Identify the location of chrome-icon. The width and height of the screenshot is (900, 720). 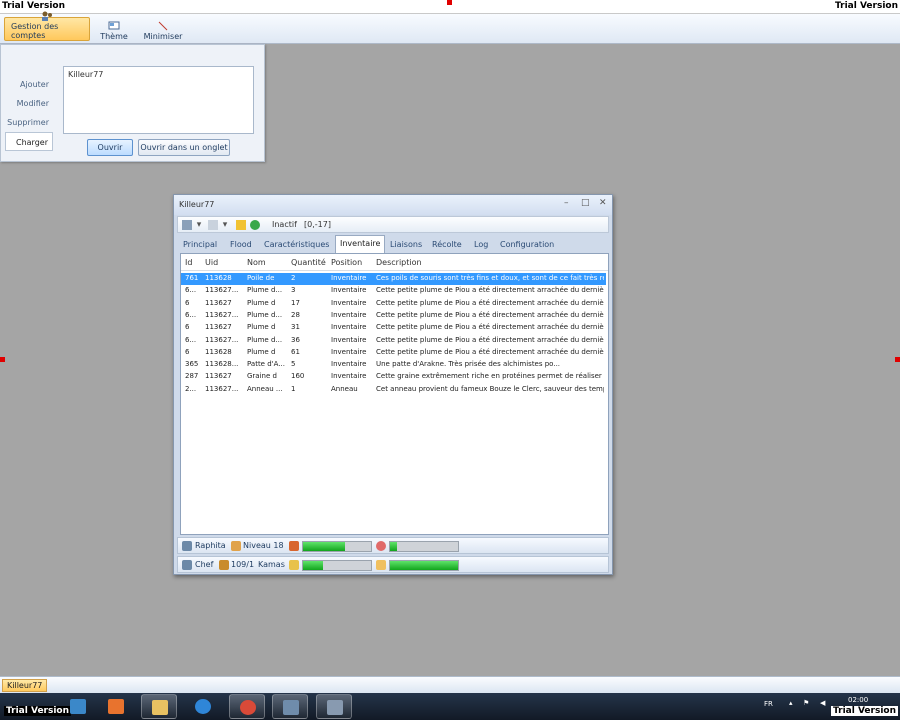
(248, 707).